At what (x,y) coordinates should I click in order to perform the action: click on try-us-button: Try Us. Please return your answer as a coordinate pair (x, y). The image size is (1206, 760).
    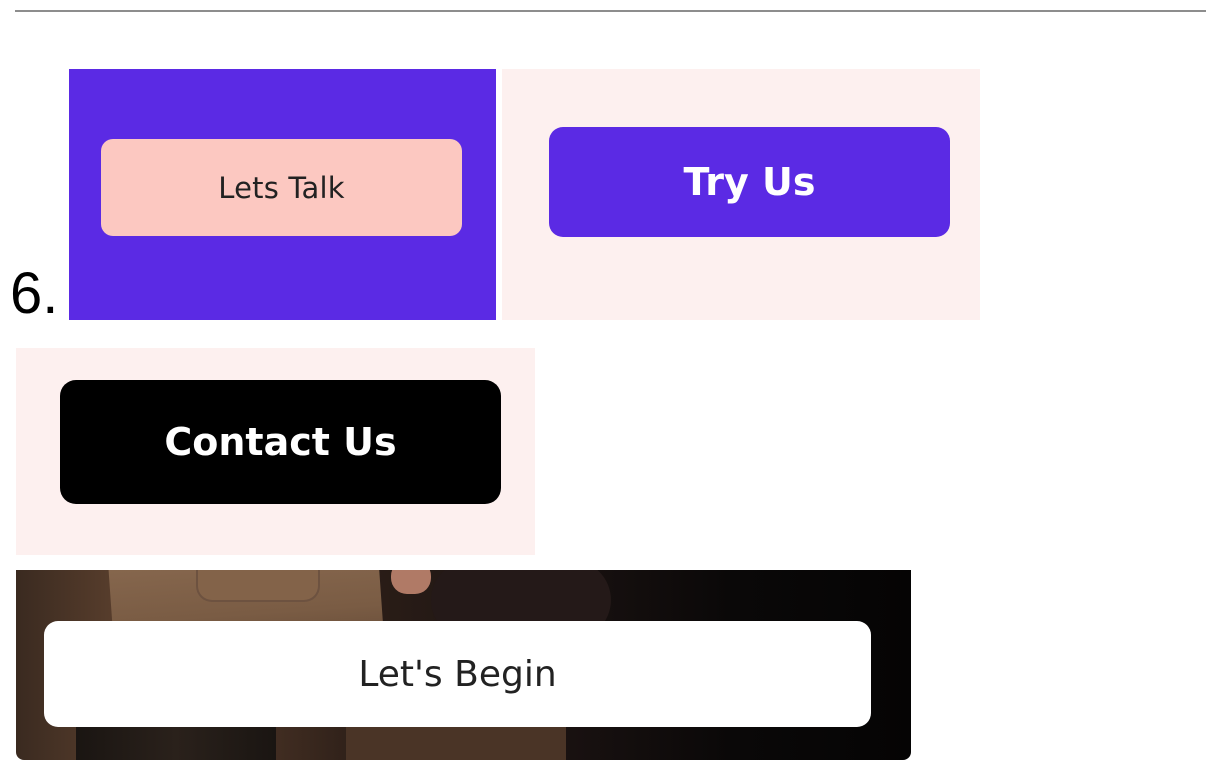
    Looking at the image, I should click on (749, 182).